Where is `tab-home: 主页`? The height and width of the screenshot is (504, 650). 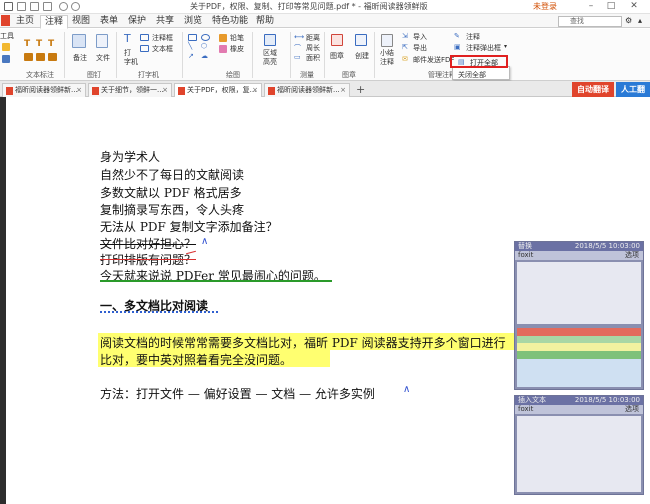 tab-home: 主页 is located at coordinates (25, 21).